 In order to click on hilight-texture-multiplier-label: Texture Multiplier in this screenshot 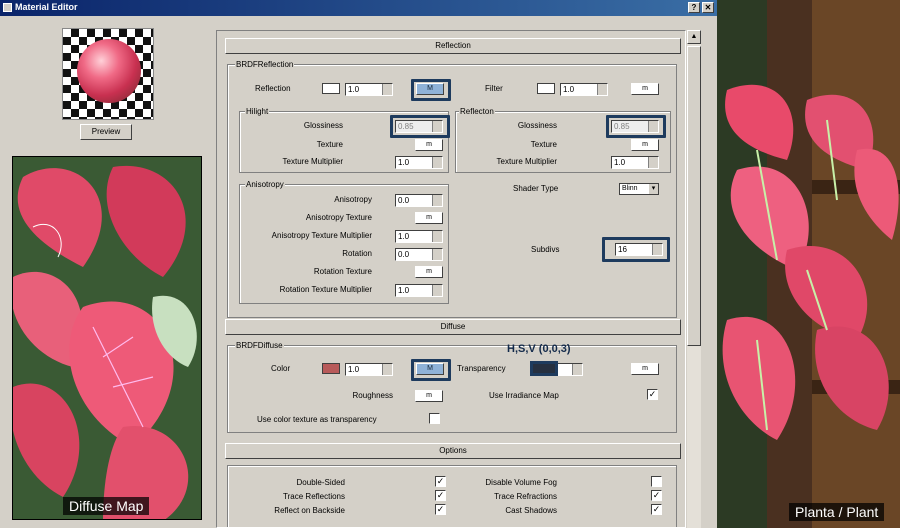, I will do `click(312, 161)`.